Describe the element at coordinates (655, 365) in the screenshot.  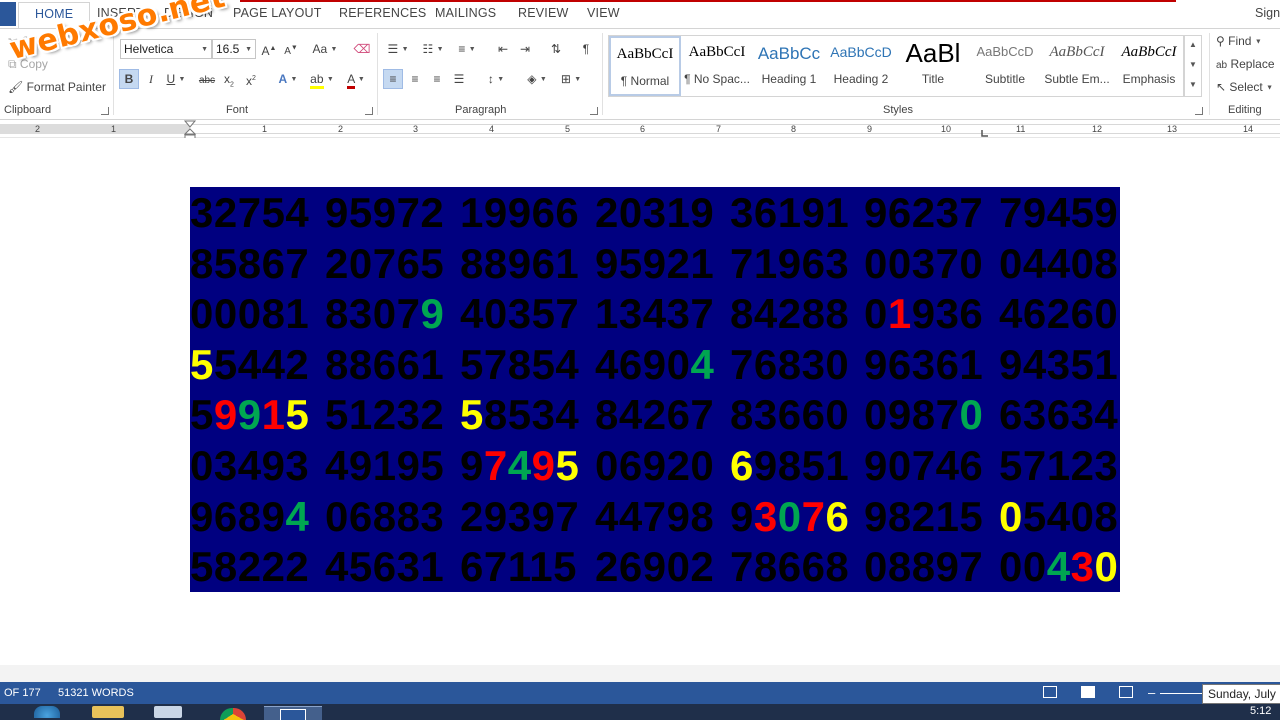
I see `number-row: 55442 88661 57854 46904 76830 96361 94351` at that location.